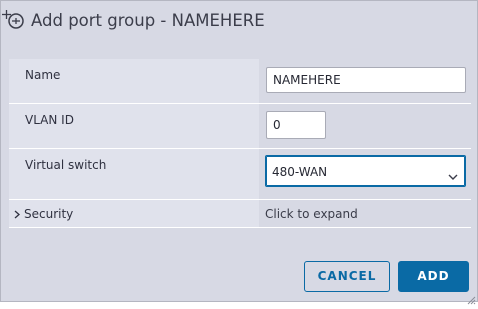 Image resolution: width=478 pixels, height=309 pixels. I want to click on vlan-id-input, so click(296, 125).